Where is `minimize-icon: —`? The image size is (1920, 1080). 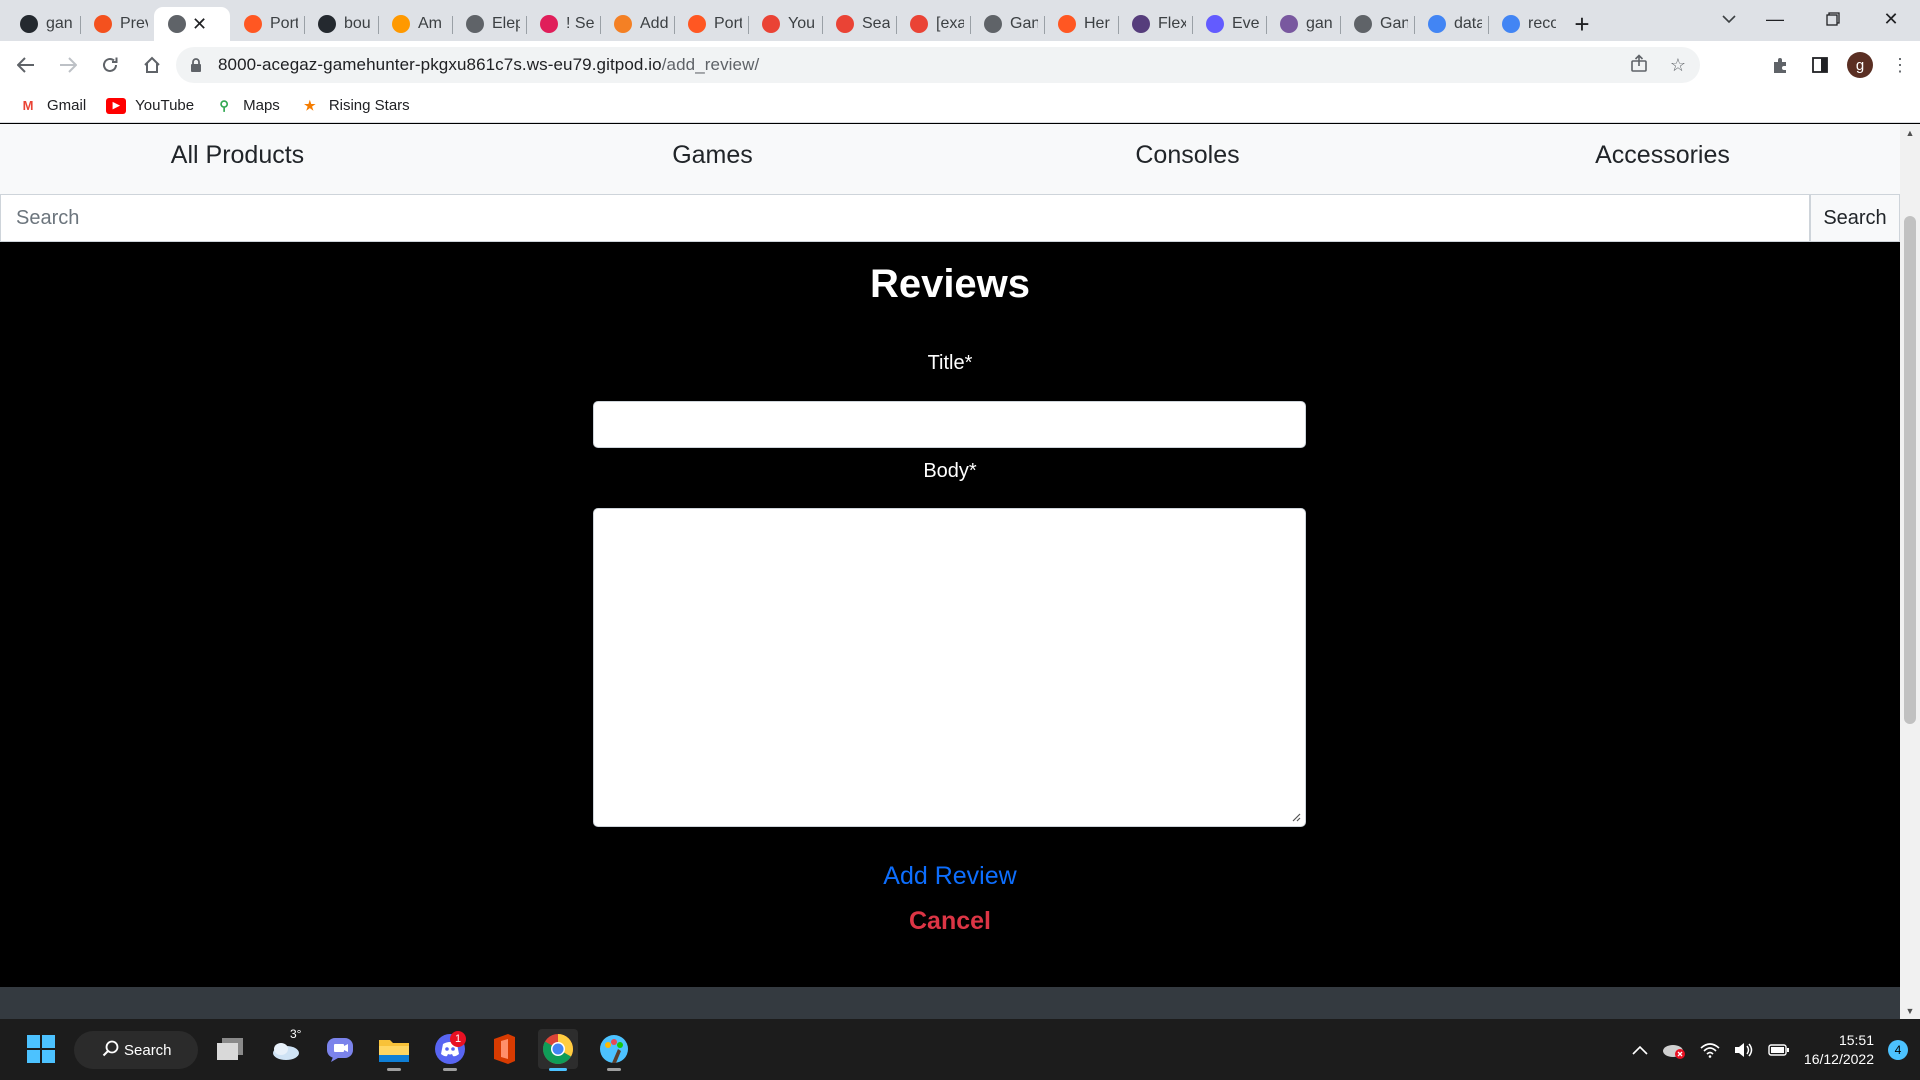
minimize-icon: — is located at coordinates (1775, 19).